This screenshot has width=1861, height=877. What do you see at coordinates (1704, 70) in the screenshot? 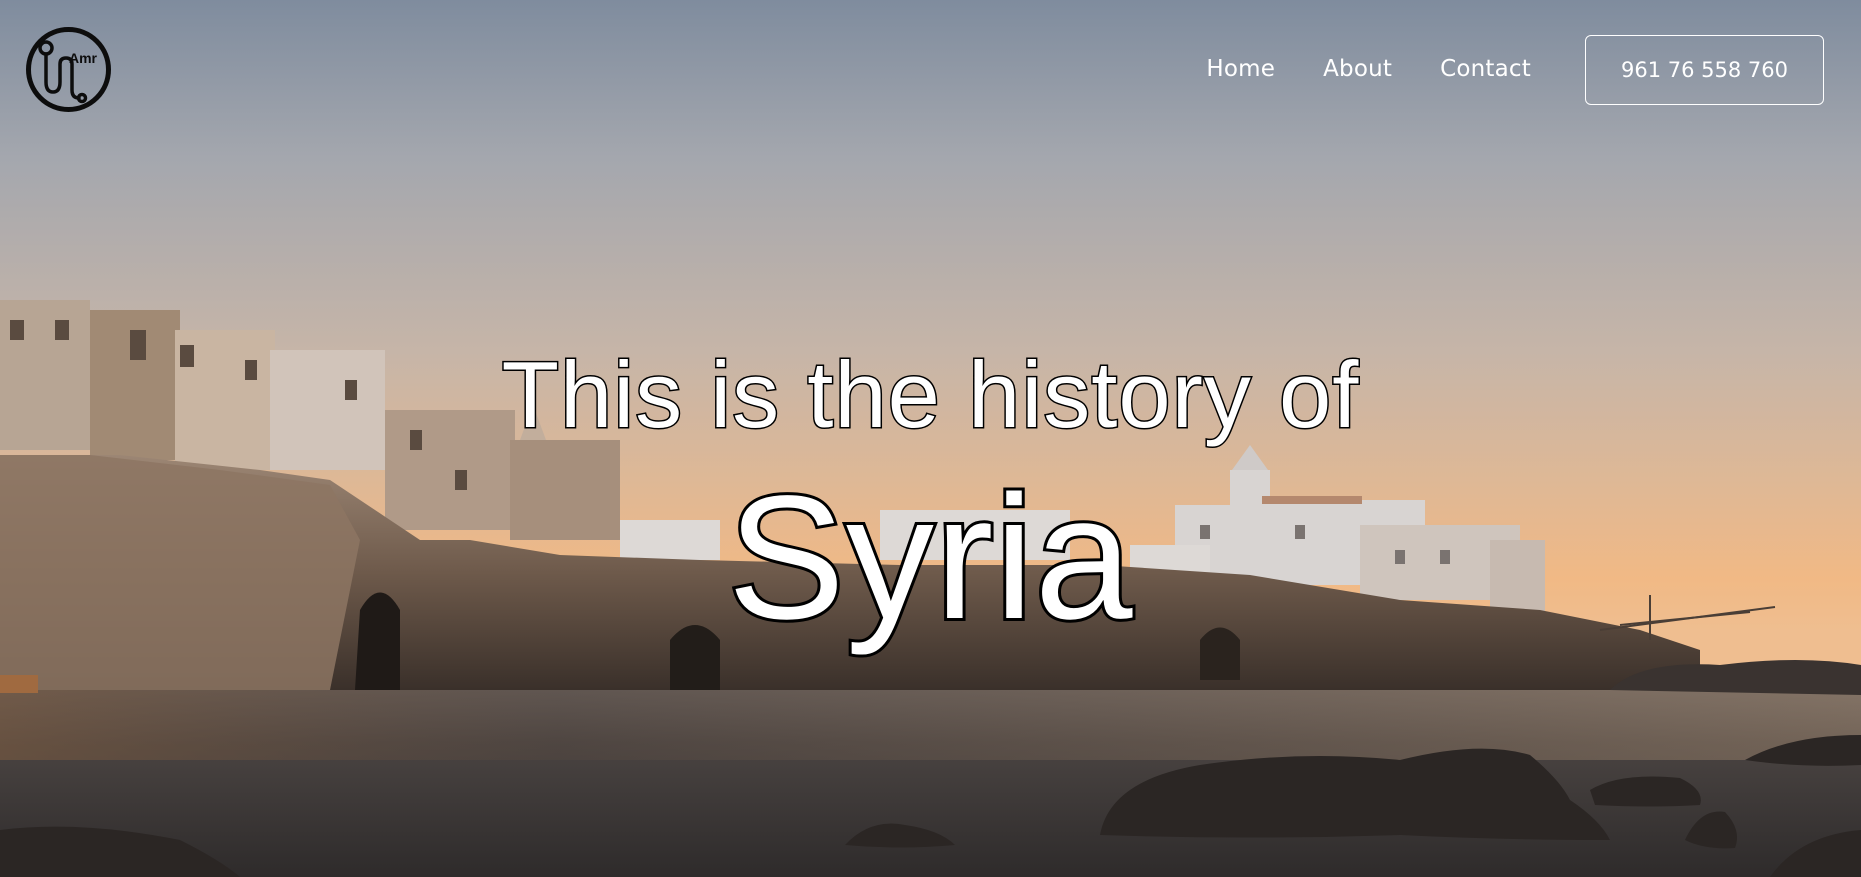
I see `phone-button: 961 76 558 760` at bounding box center [1704, 70].